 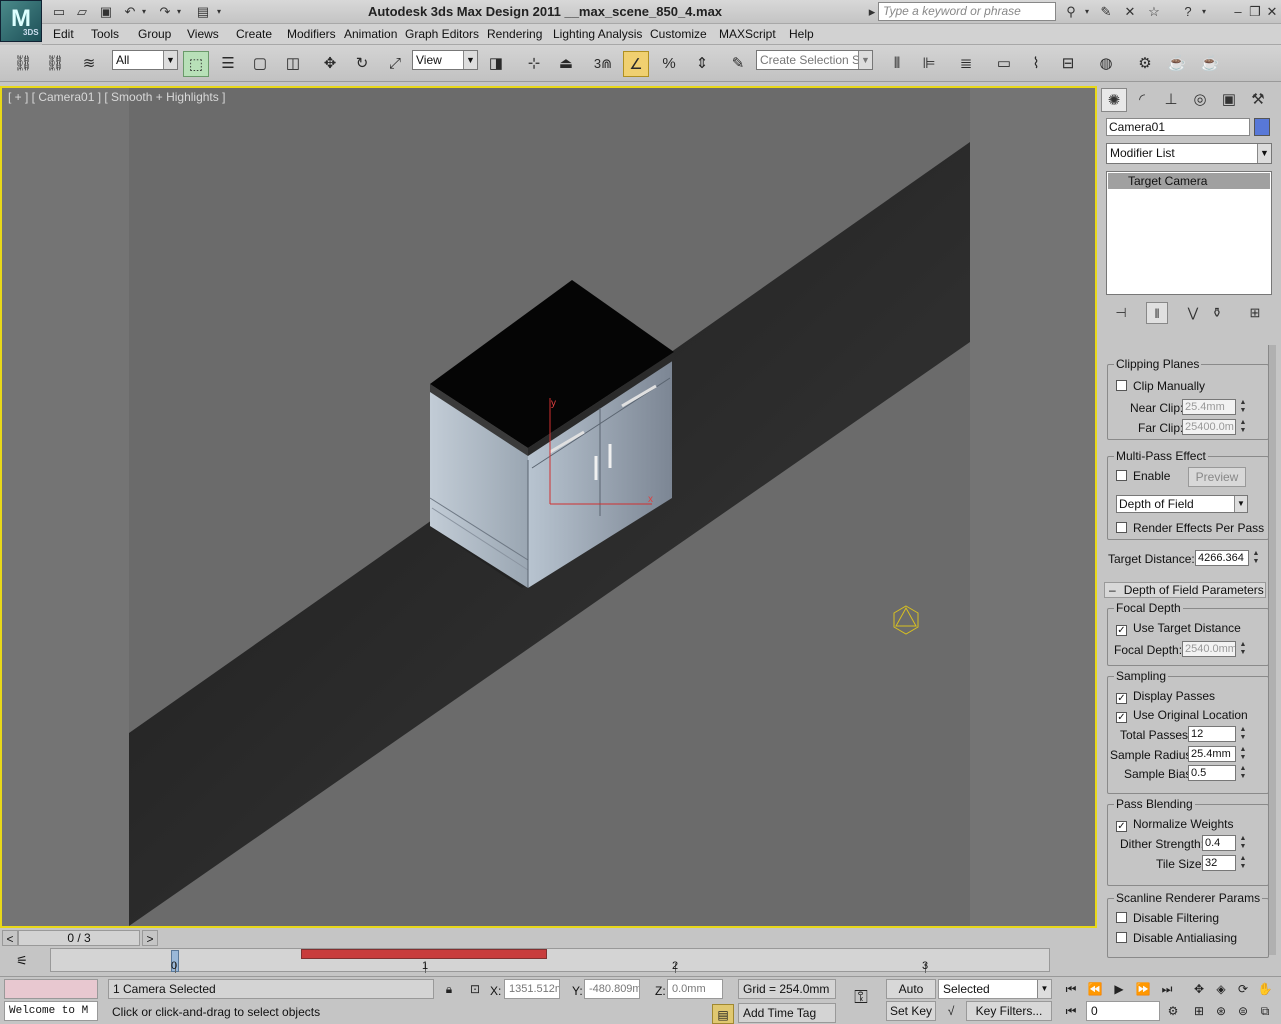 I want to click on hierarchy-tab-icon: ⊥, so click(x=1171, y=100).